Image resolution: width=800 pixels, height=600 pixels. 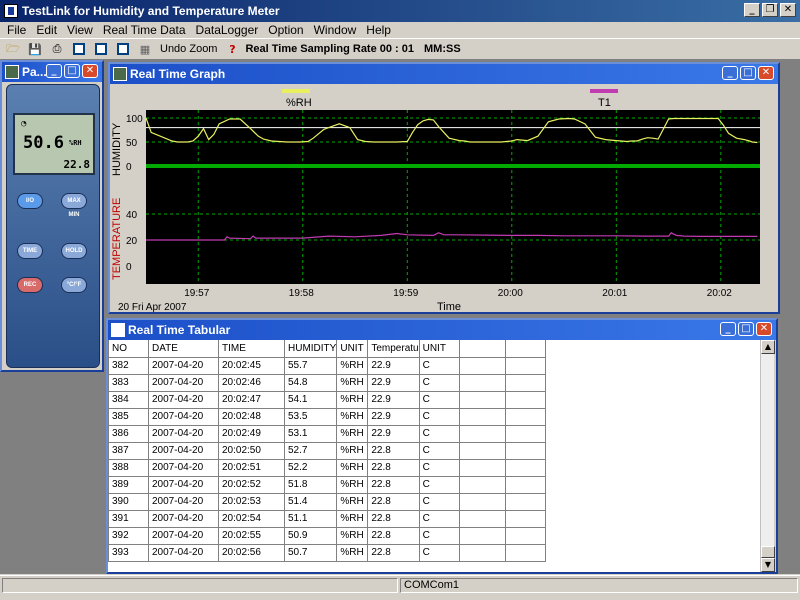 I want to click on print-icon: ⎙, so click(x=57, y=49).